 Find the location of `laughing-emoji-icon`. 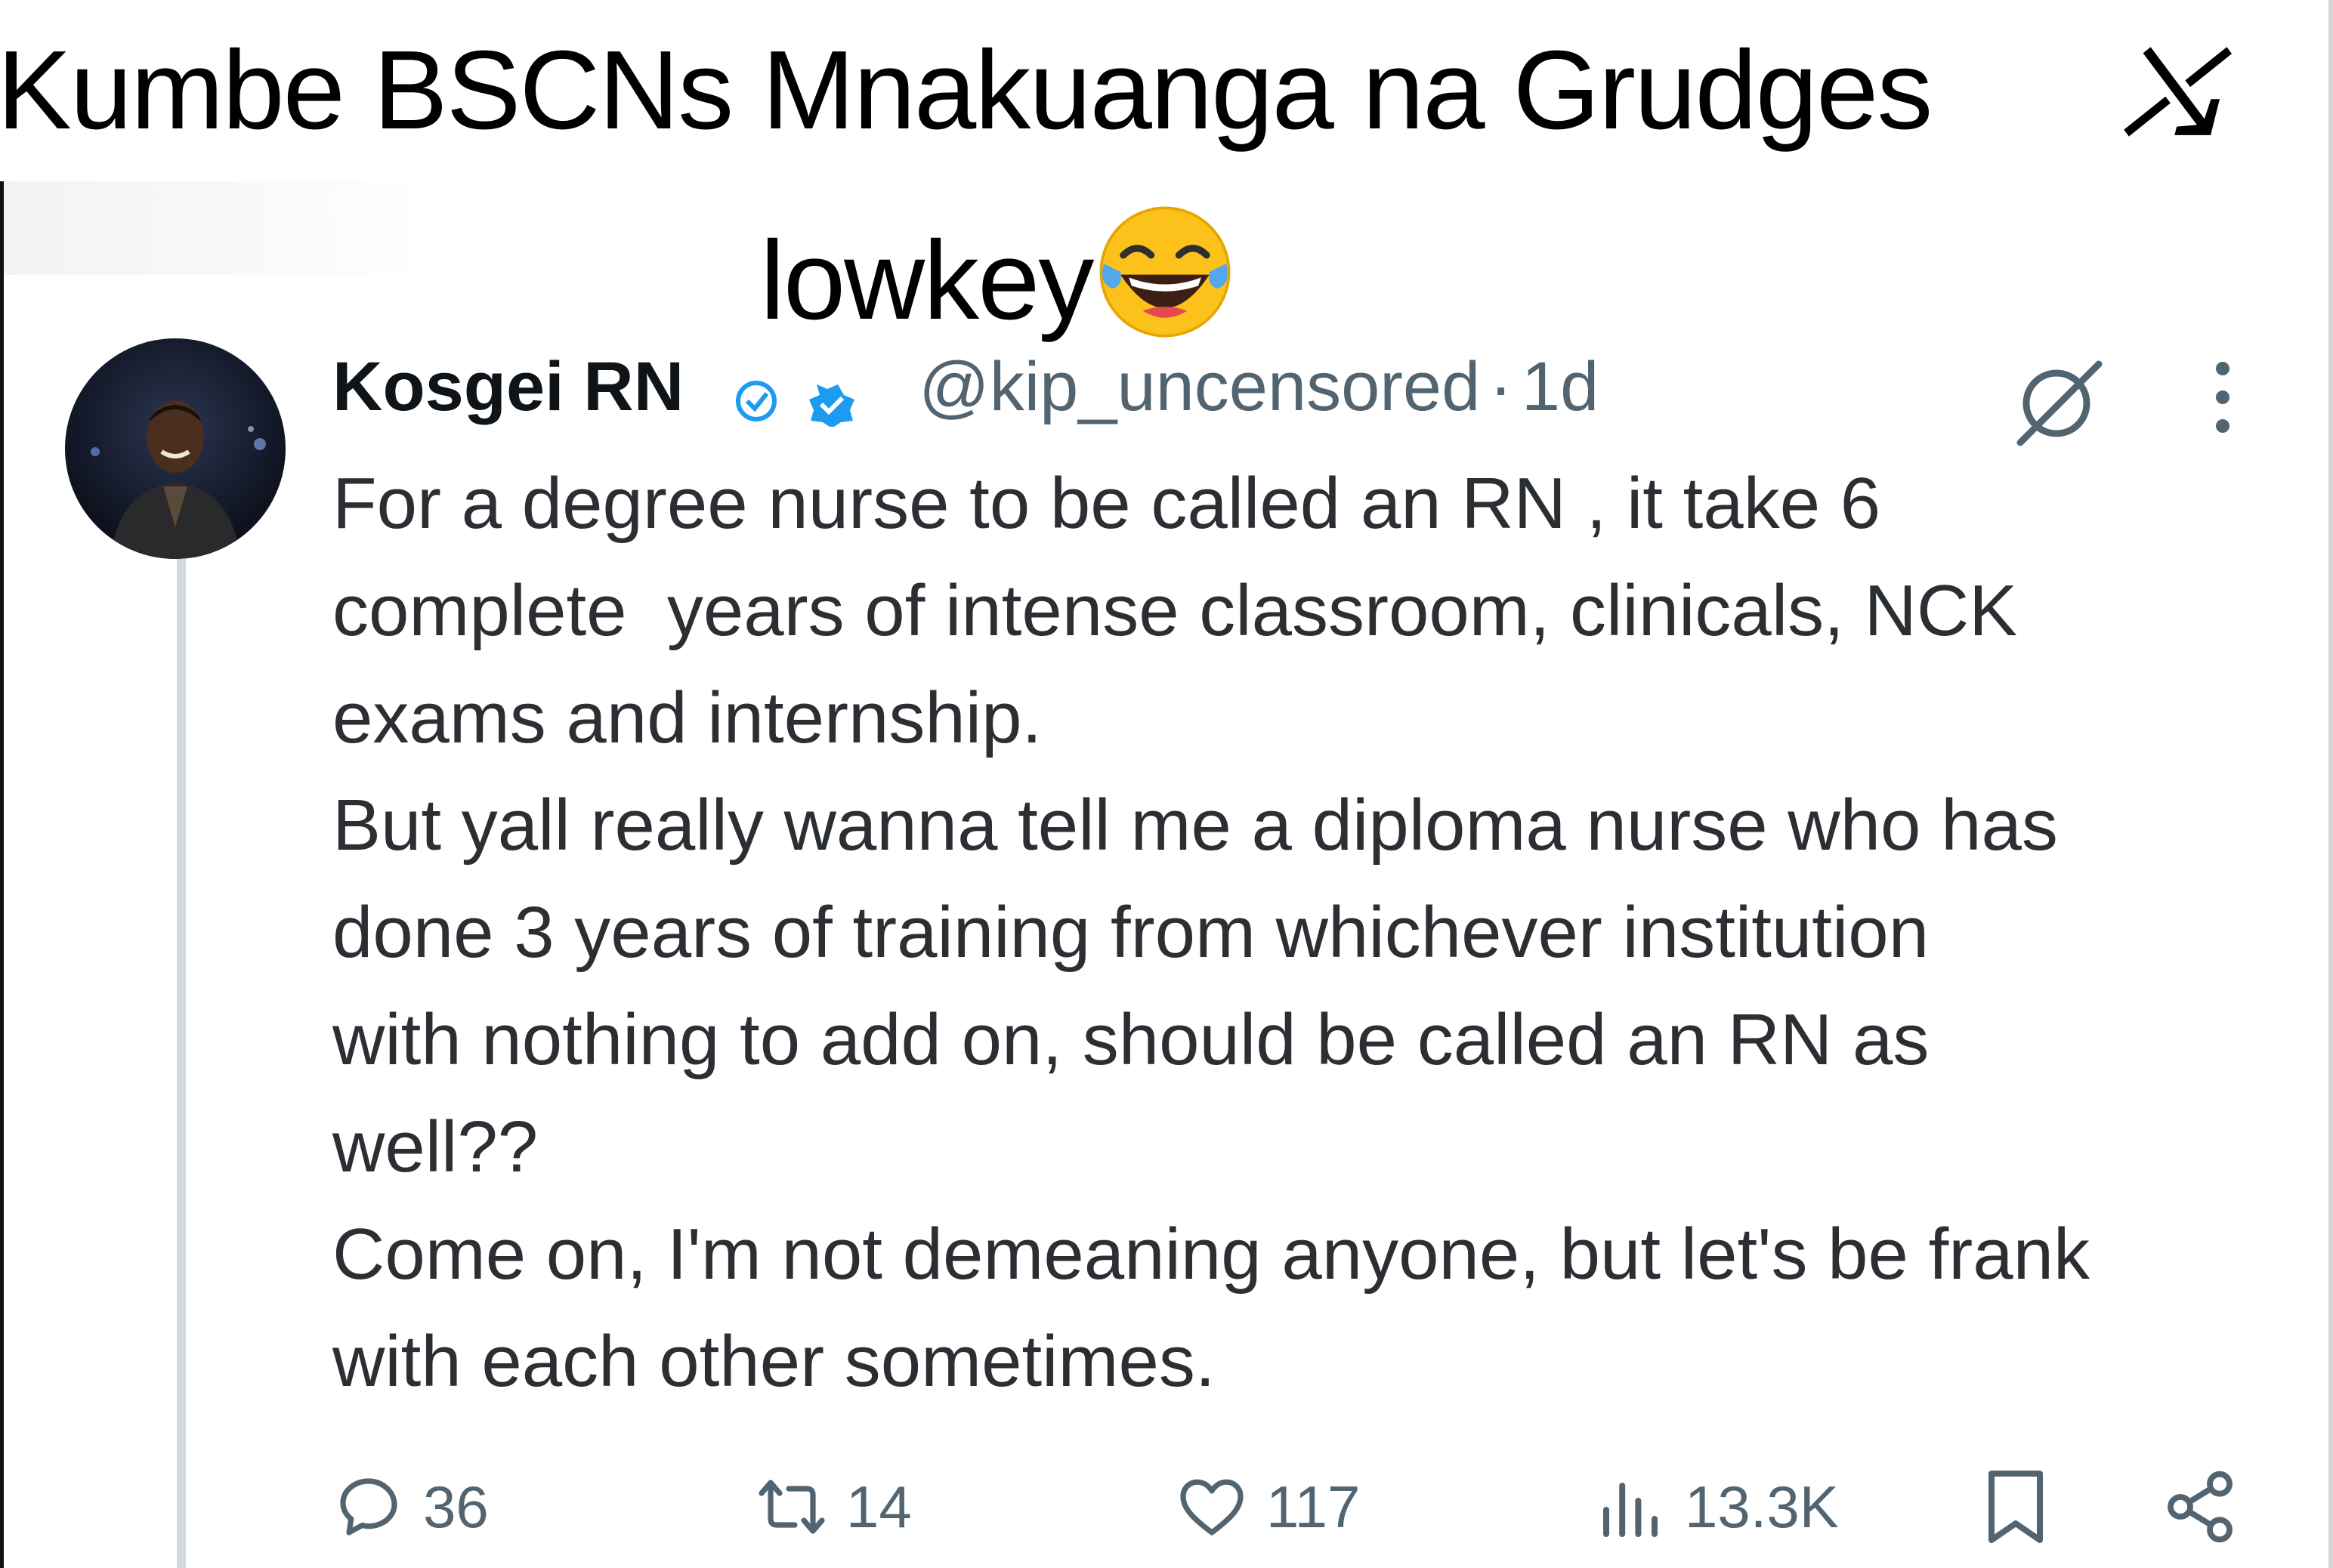

laughing-emoji-icon is located at coordinates (1165, 272).